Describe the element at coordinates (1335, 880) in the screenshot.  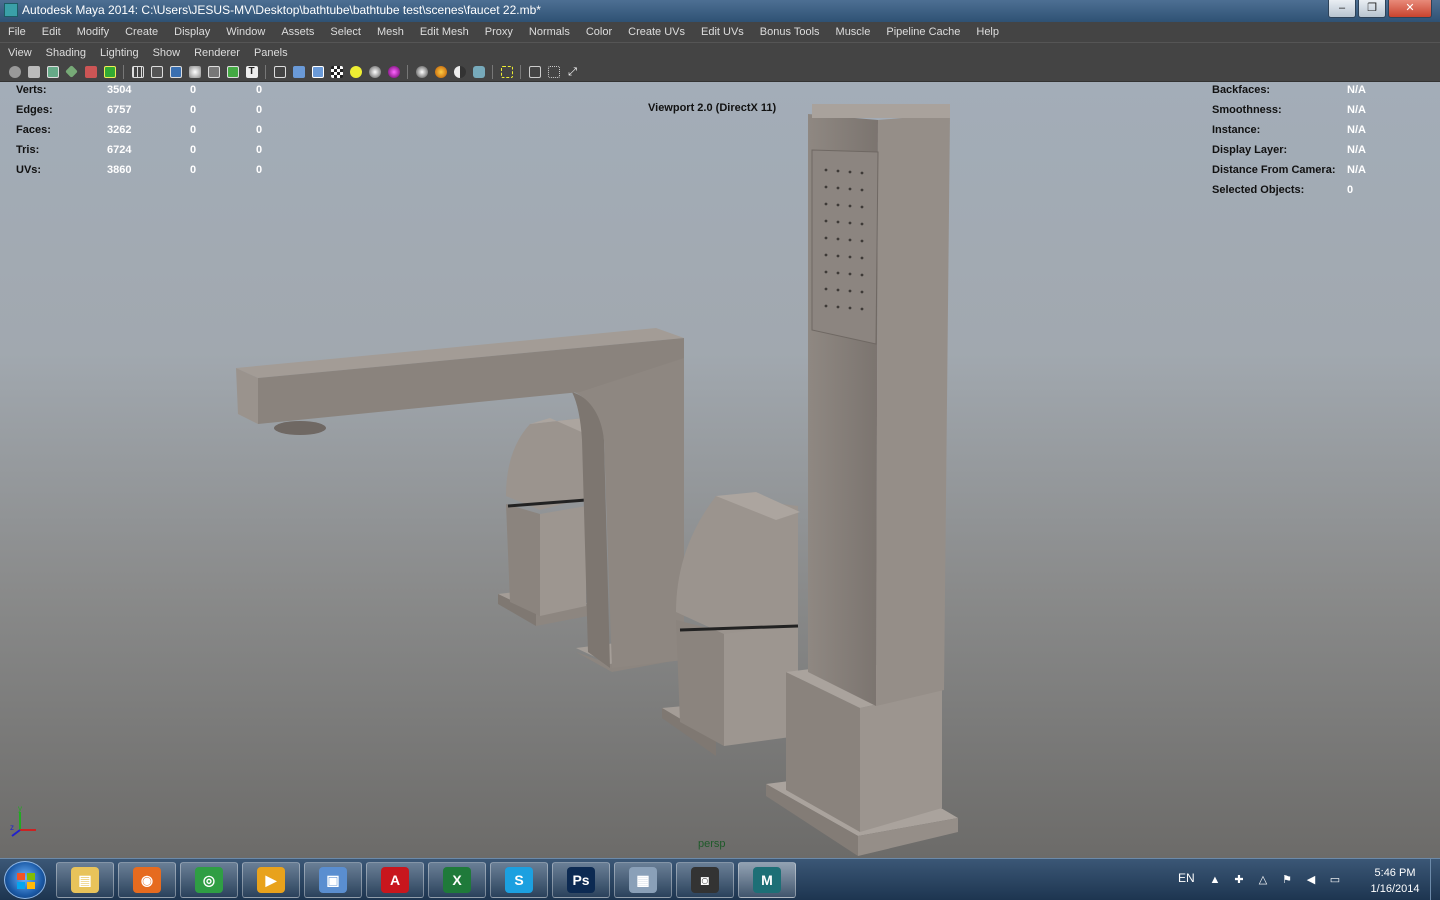
I see `network-icon: ▭` at that location.